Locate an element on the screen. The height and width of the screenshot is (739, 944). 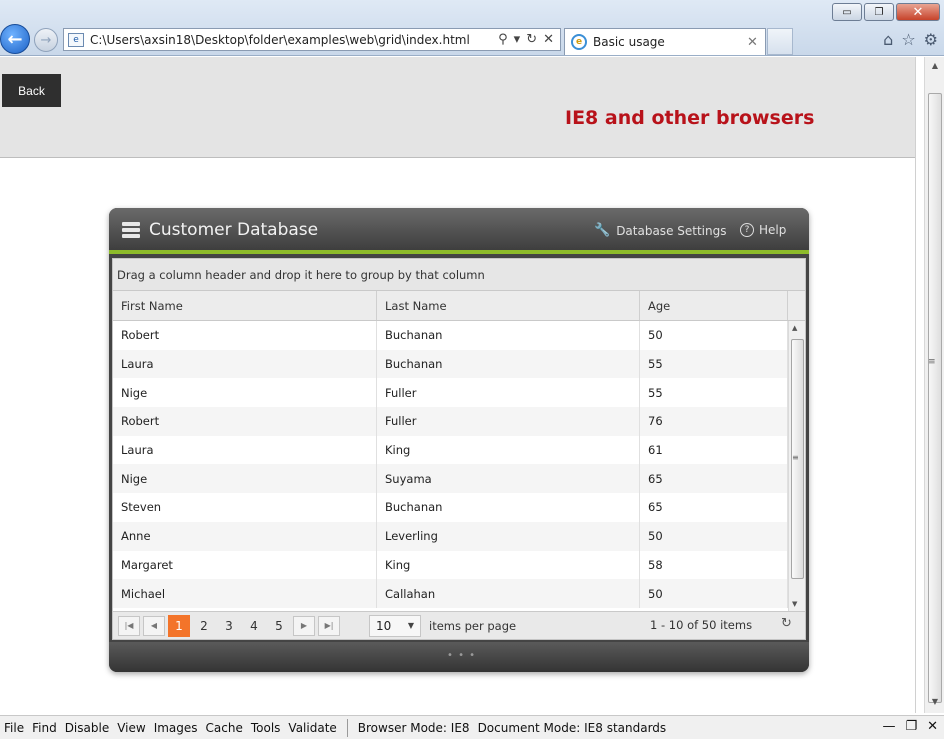
minimize-button: ▭ is located at coordinates (847, 12).